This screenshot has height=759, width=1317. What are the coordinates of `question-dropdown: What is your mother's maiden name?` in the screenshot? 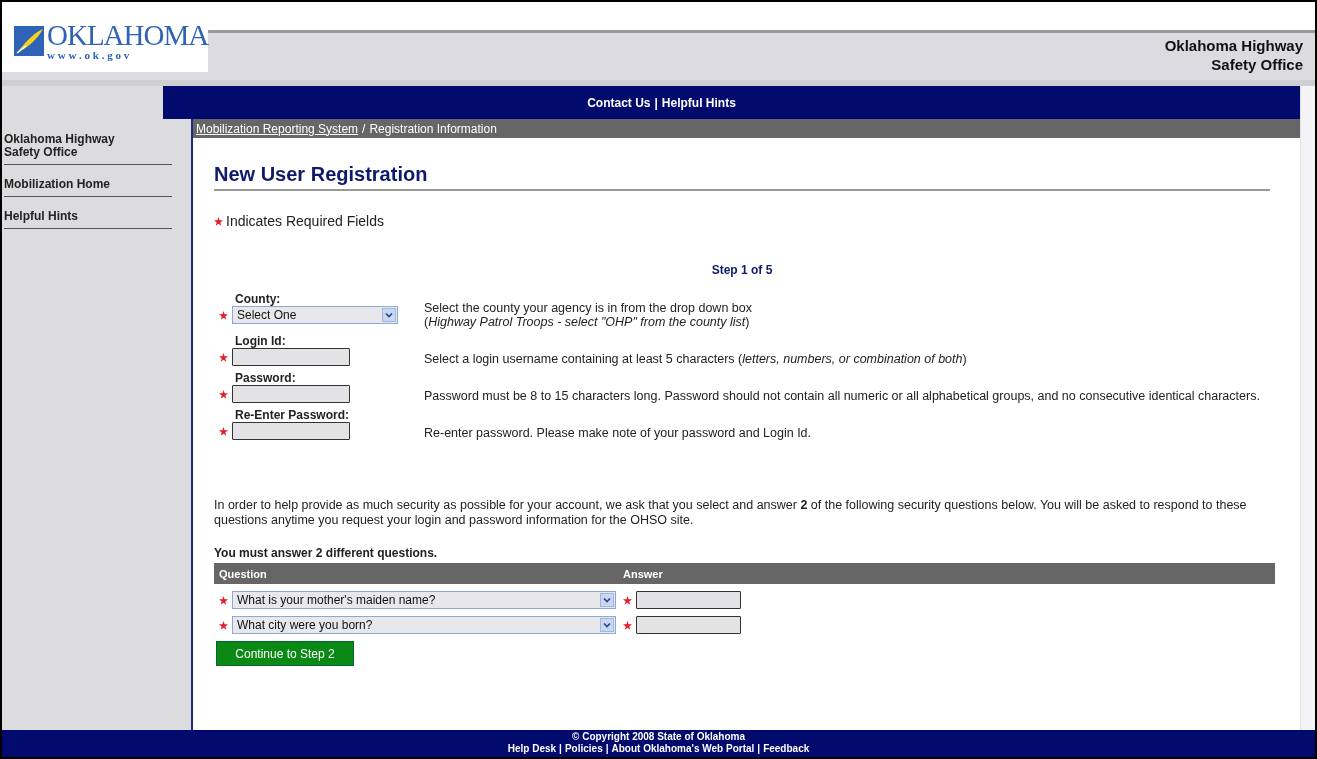 It's located at (424, 600).